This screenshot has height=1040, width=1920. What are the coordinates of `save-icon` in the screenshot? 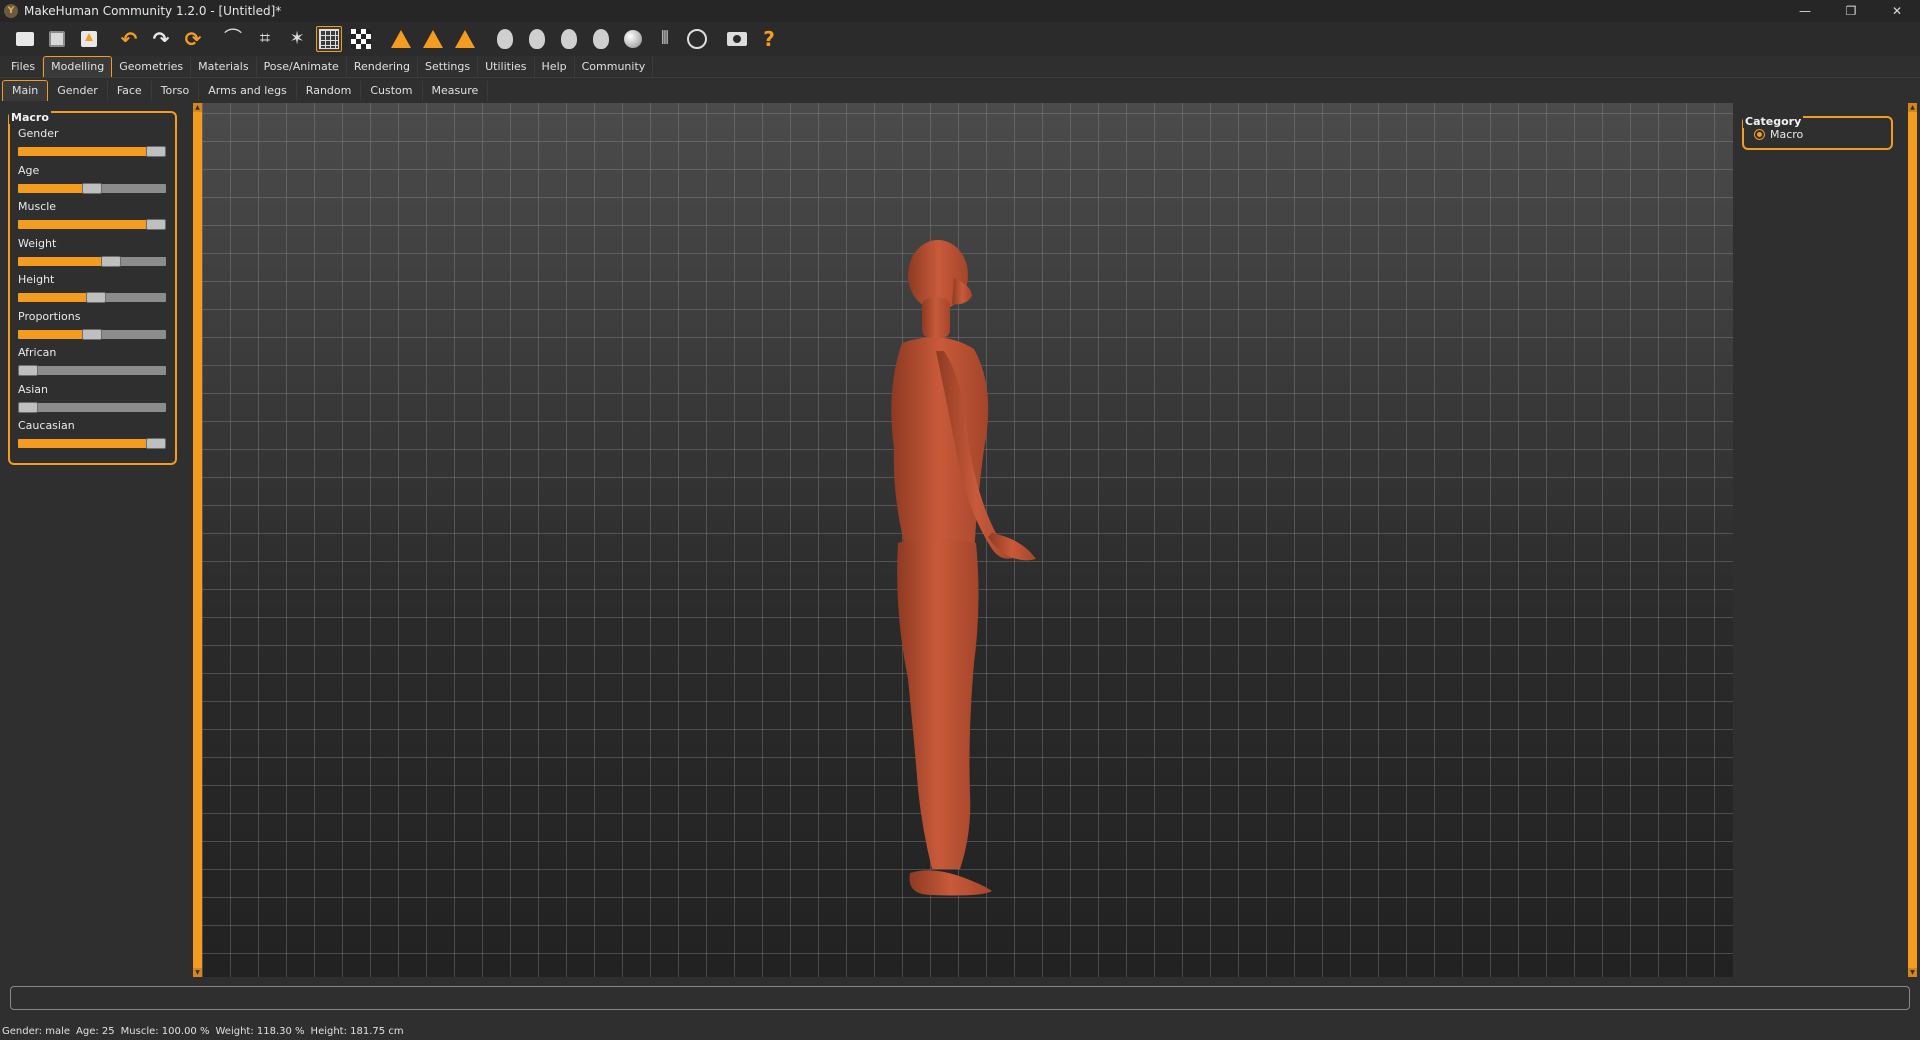 It's located at (57, 39).